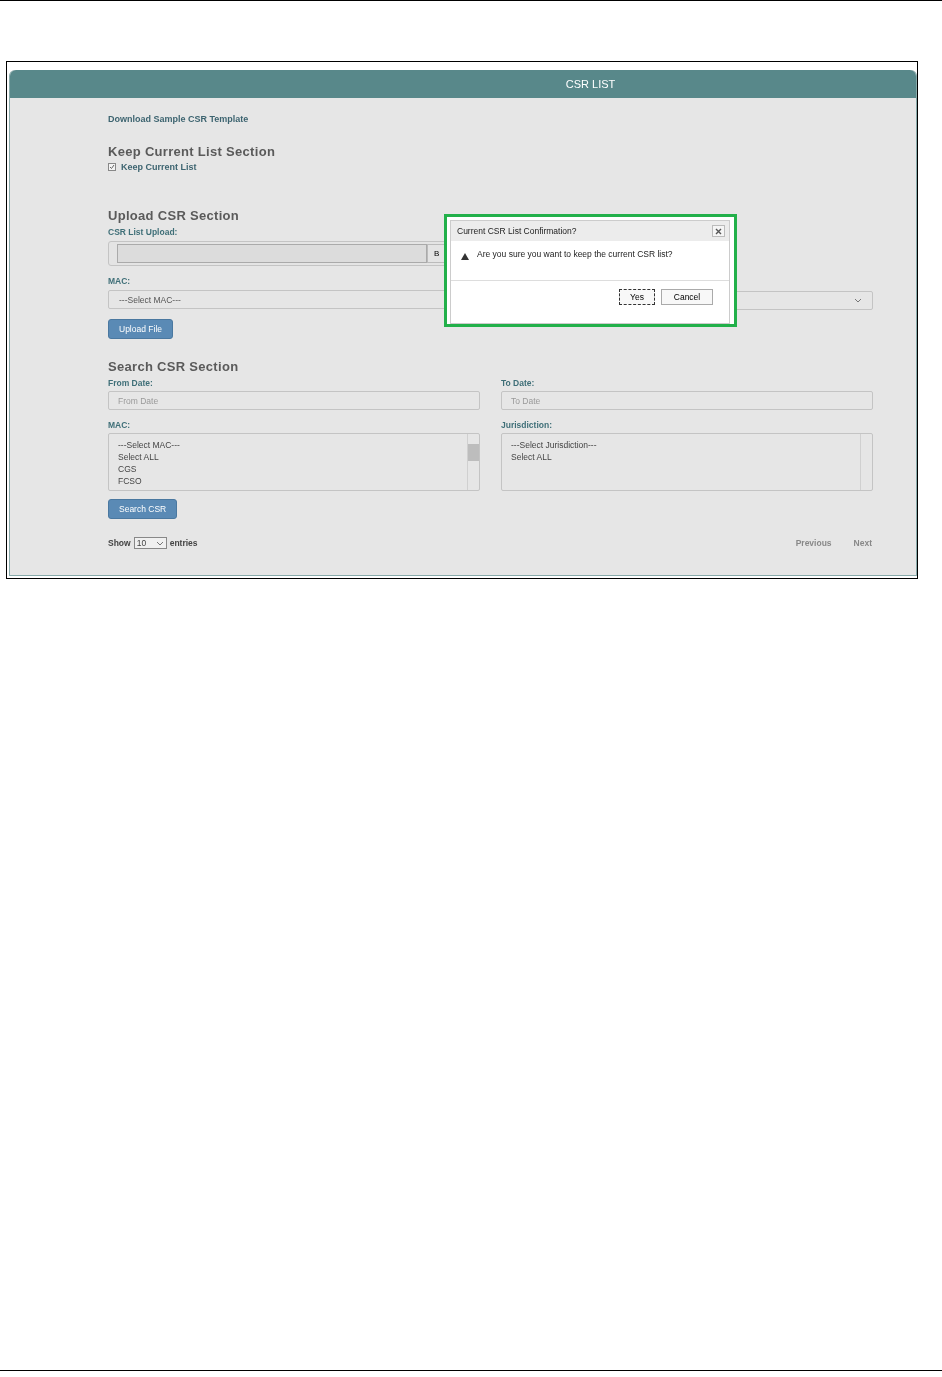  Describe the element at coordinates (173, 366) in the screenshot. I see `section-heading: Search CSR Section` at that location.